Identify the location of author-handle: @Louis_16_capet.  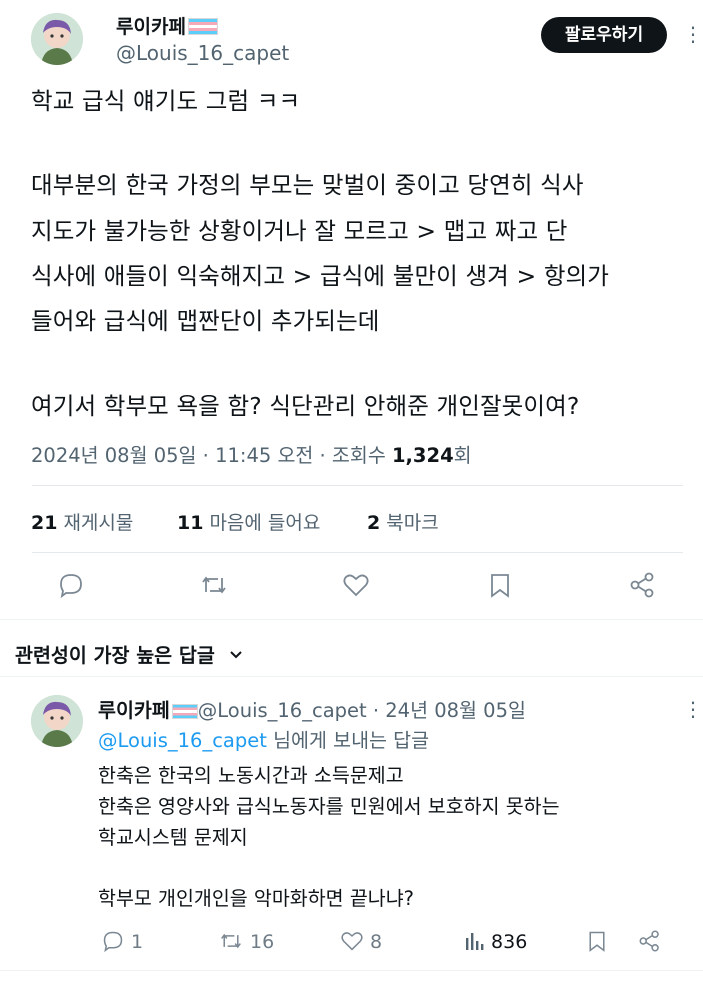
(202, 53).